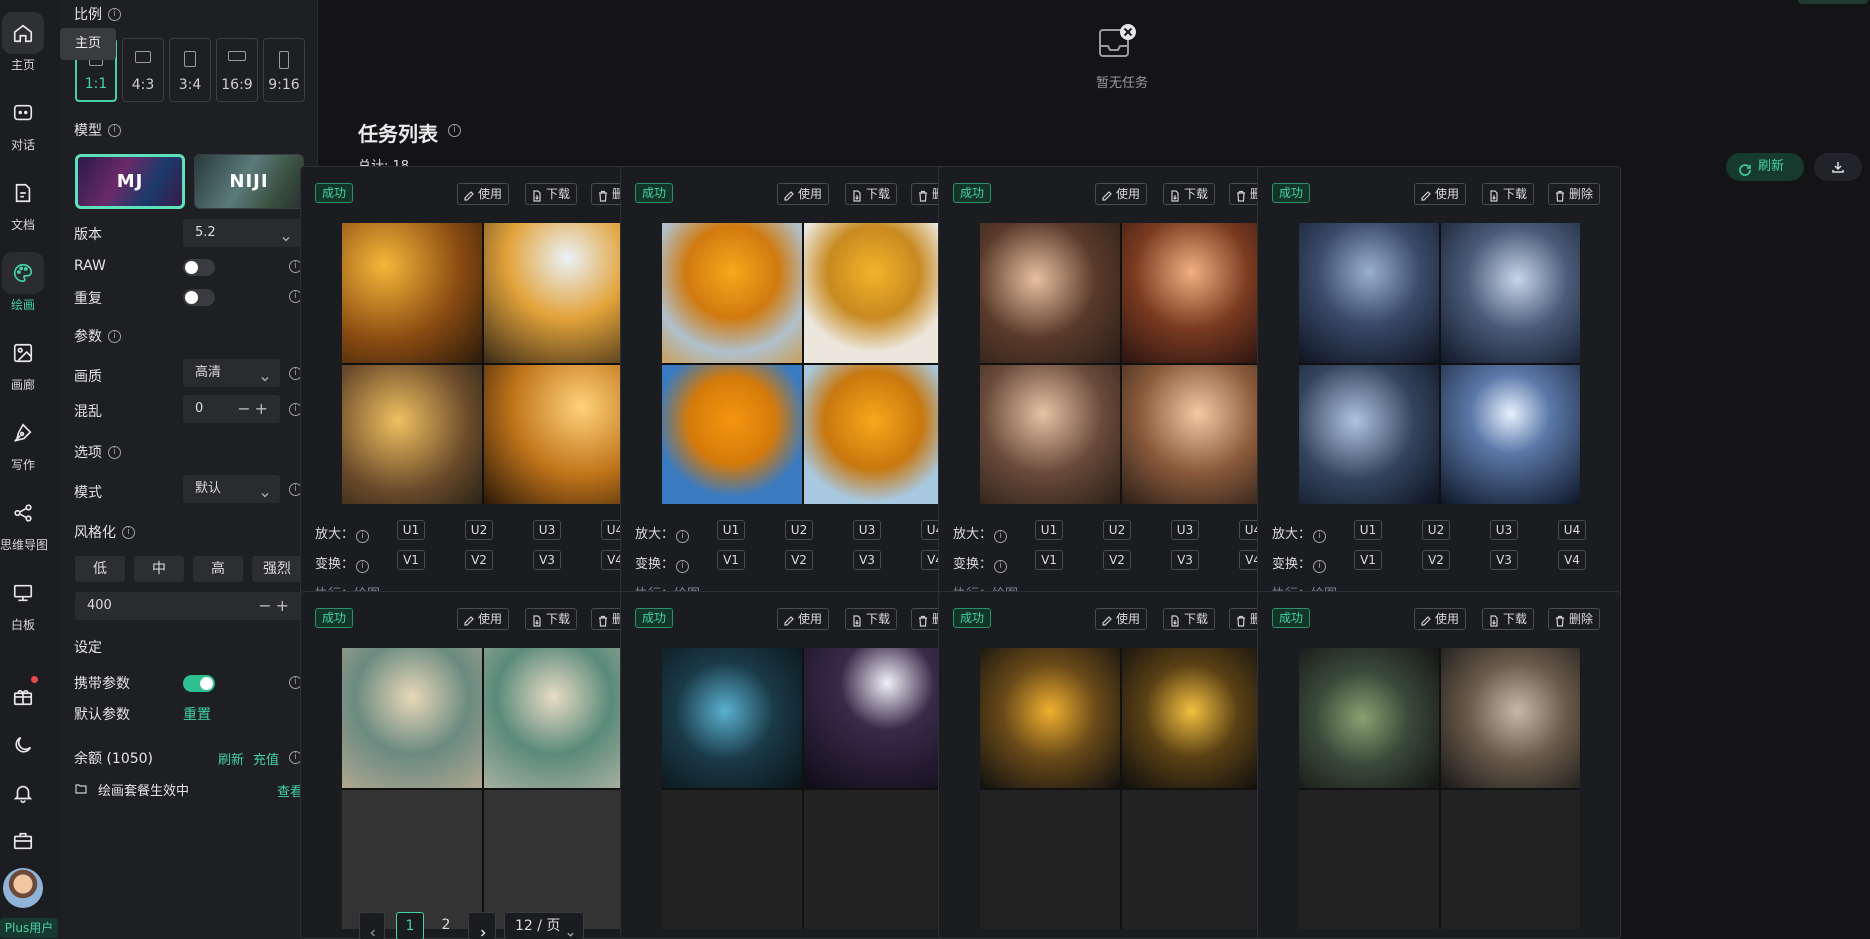  Describe the element at coordinates (23, 696) in the screenshot. I see `gift-icon` at that location.